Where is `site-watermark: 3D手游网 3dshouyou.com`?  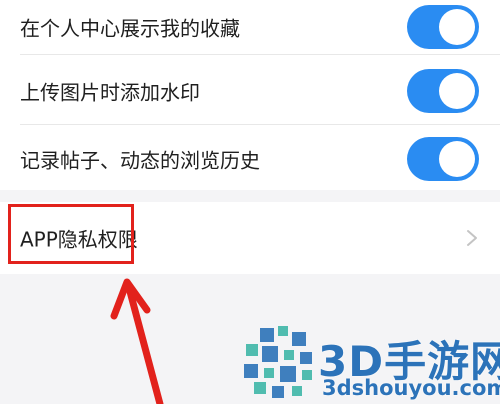
site-watermark: 3D手游网 3dshouyou.com is located at coordinates (370, 363).